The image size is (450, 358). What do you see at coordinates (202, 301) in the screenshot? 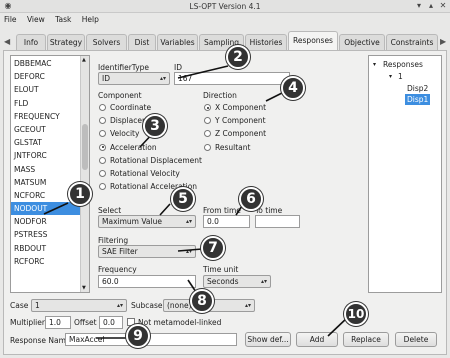
I see `callout-8: 8` at bounding box center [202, 301].